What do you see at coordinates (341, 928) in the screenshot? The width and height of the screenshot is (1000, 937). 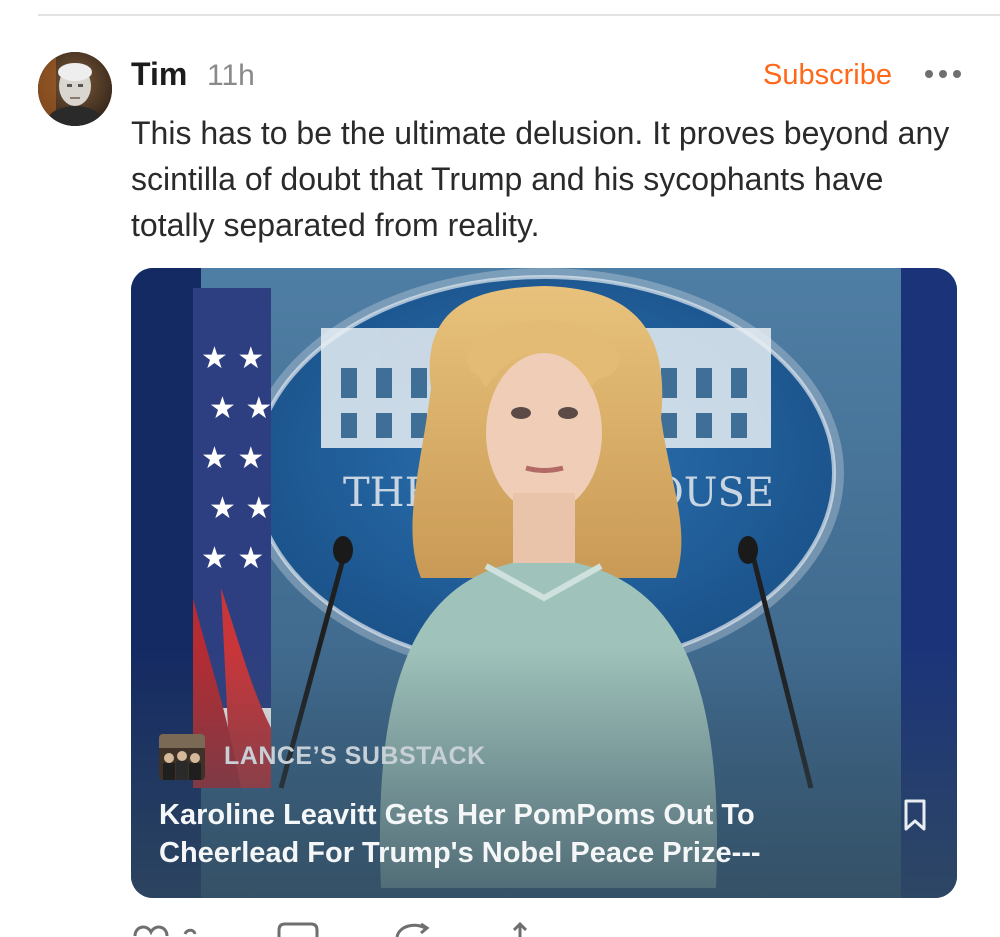 I see `post-actions` at bounding box center [341, 928].